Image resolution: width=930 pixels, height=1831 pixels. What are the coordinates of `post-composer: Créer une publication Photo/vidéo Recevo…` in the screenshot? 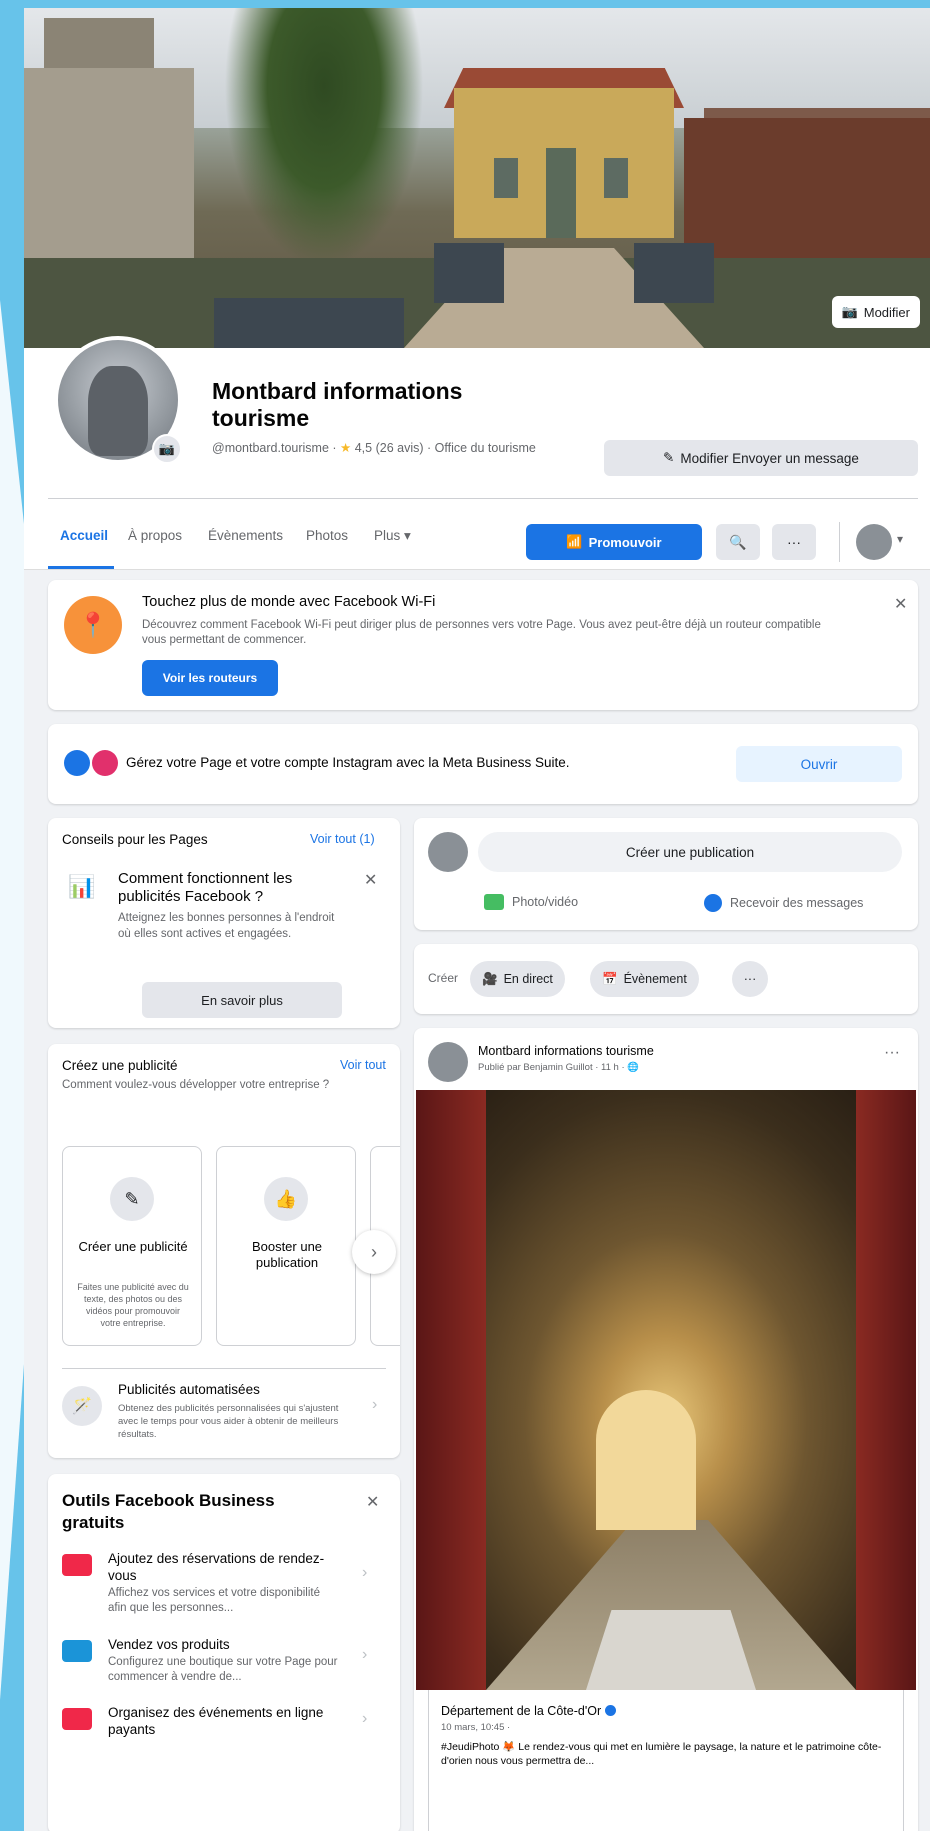 It's located at (666, 874).